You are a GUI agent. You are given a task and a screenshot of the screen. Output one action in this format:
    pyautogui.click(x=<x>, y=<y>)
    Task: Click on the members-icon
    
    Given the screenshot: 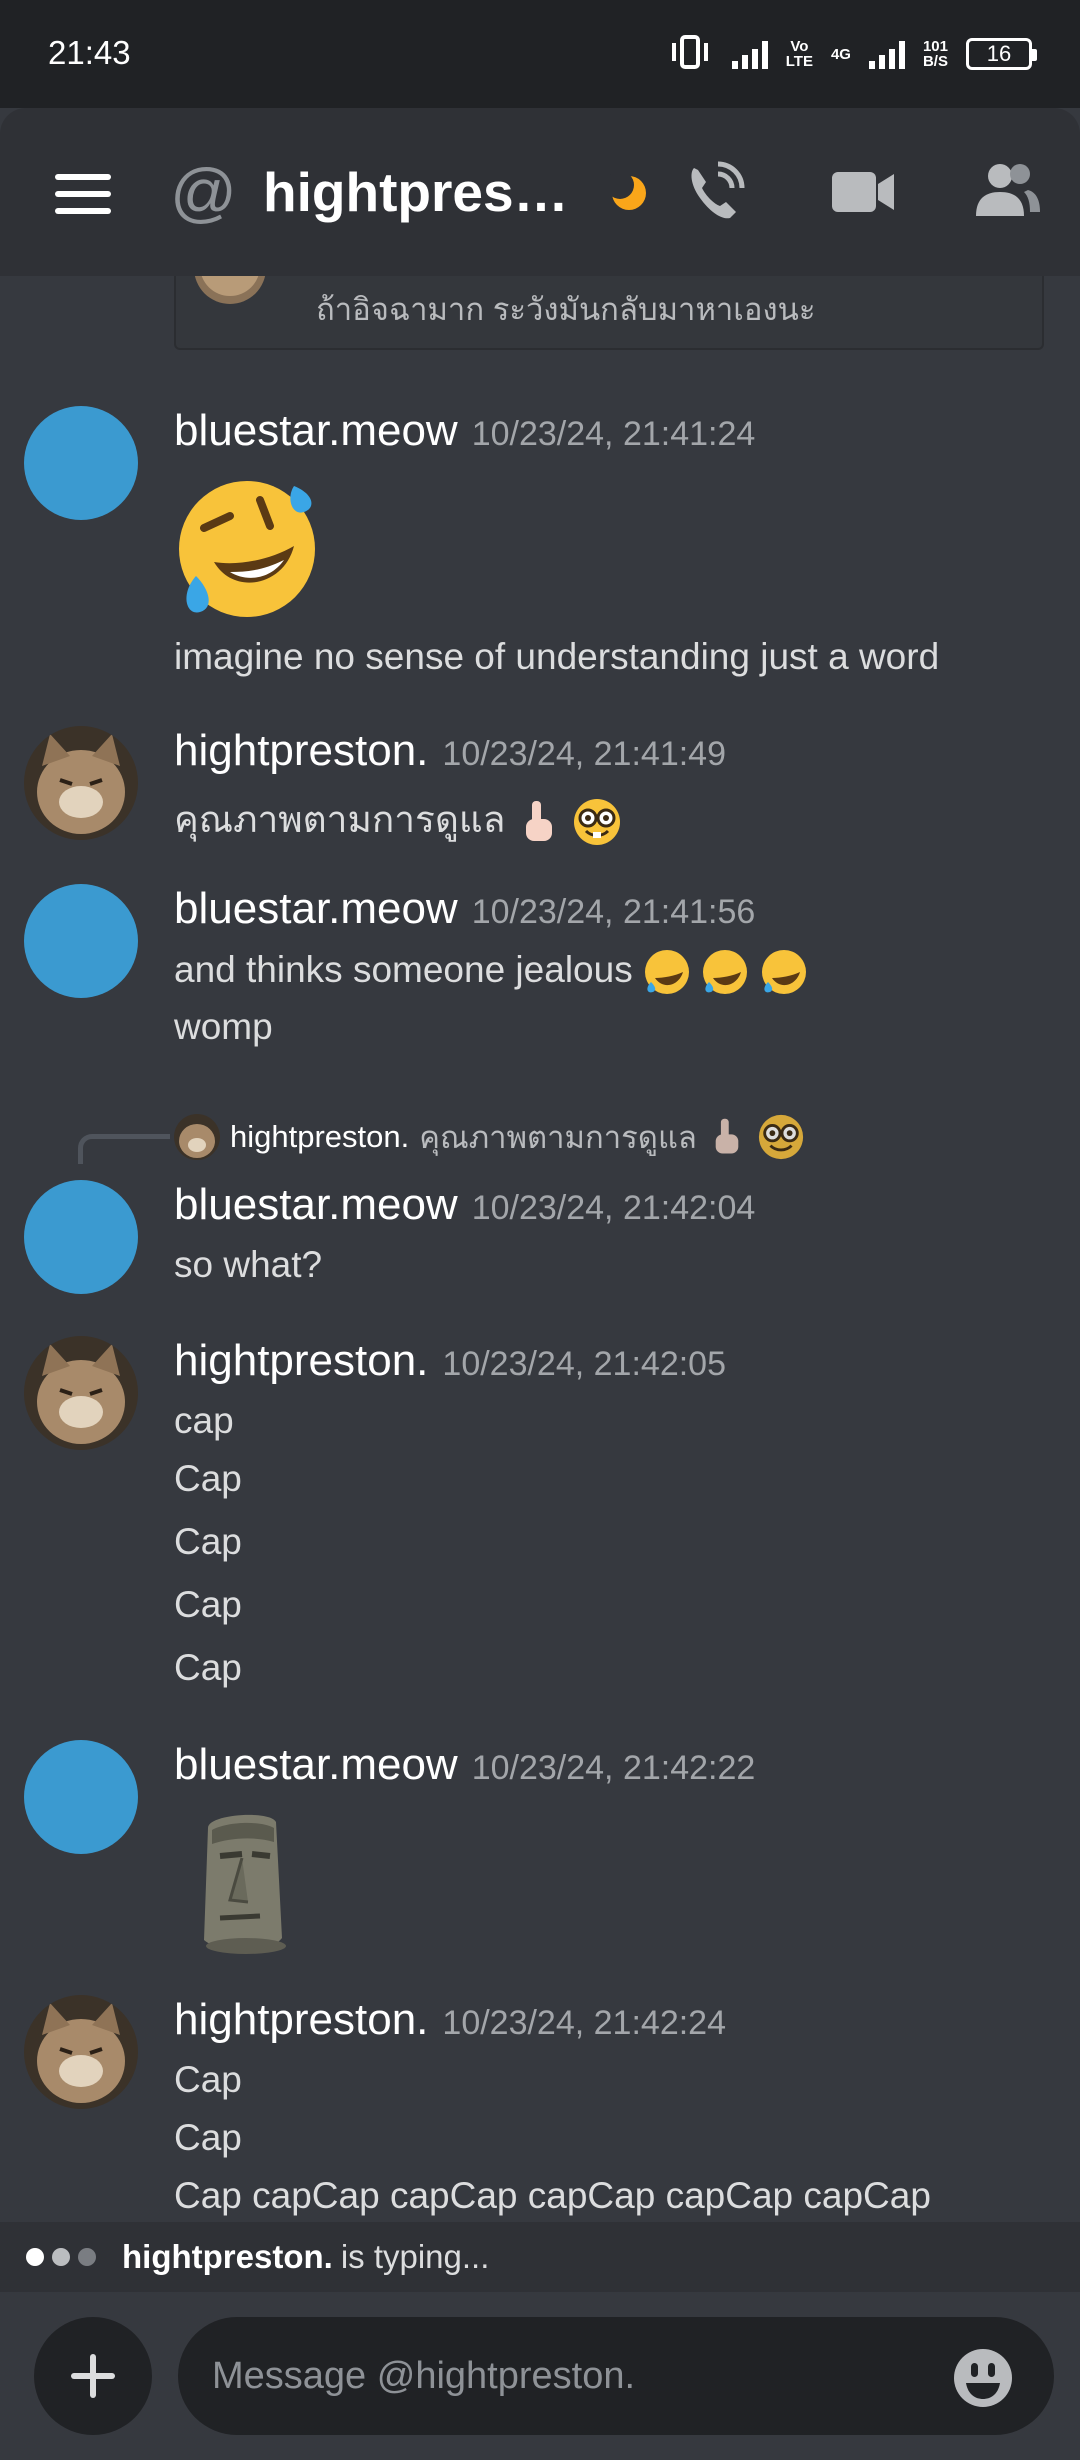 What is the action you would take?
    pyautogui.click(x=1008, y=190)
    